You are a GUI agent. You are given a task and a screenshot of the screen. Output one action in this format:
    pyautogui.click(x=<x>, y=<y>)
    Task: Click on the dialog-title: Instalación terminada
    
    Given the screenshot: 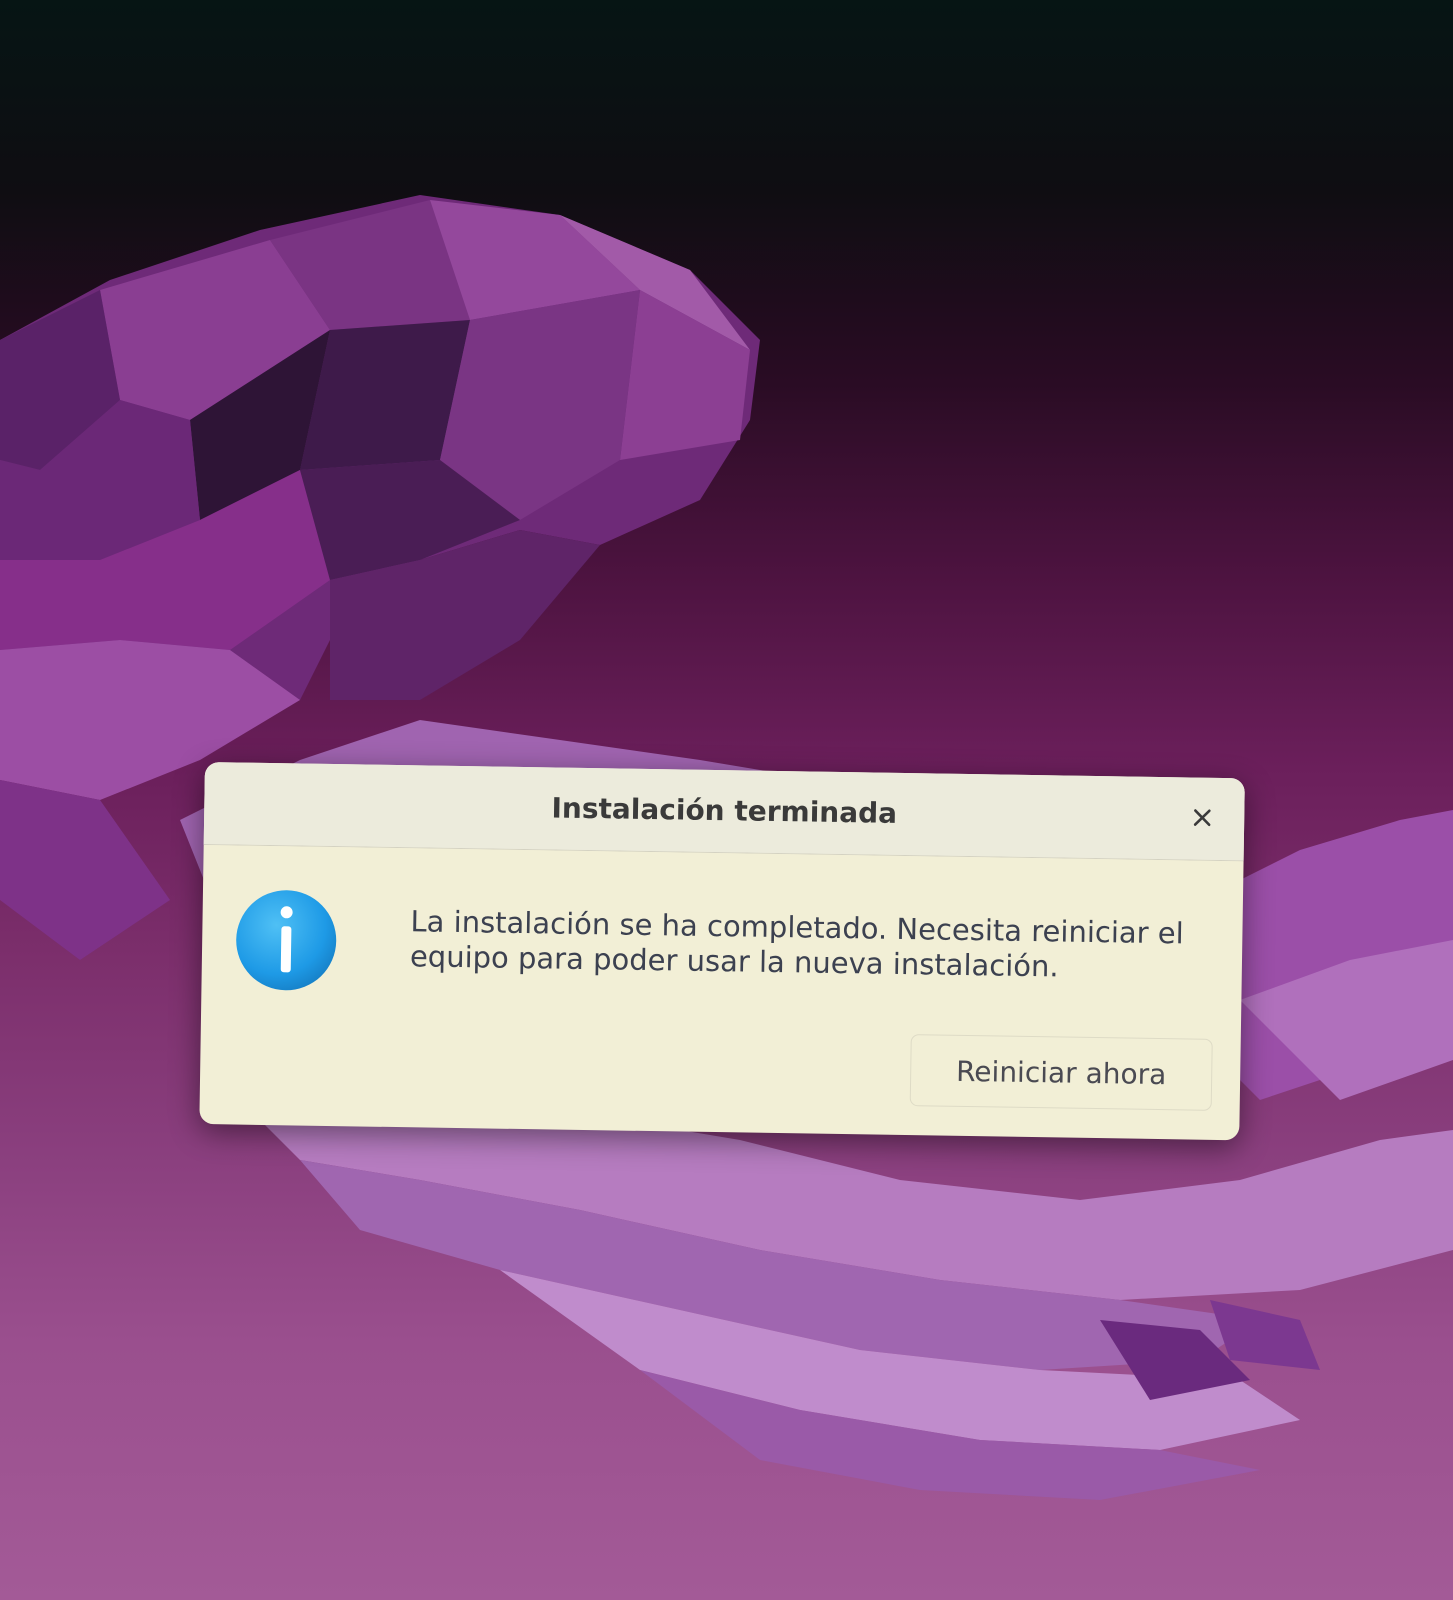 What is the action you would take?
    pyautogui.click(x=724, y=810)
    